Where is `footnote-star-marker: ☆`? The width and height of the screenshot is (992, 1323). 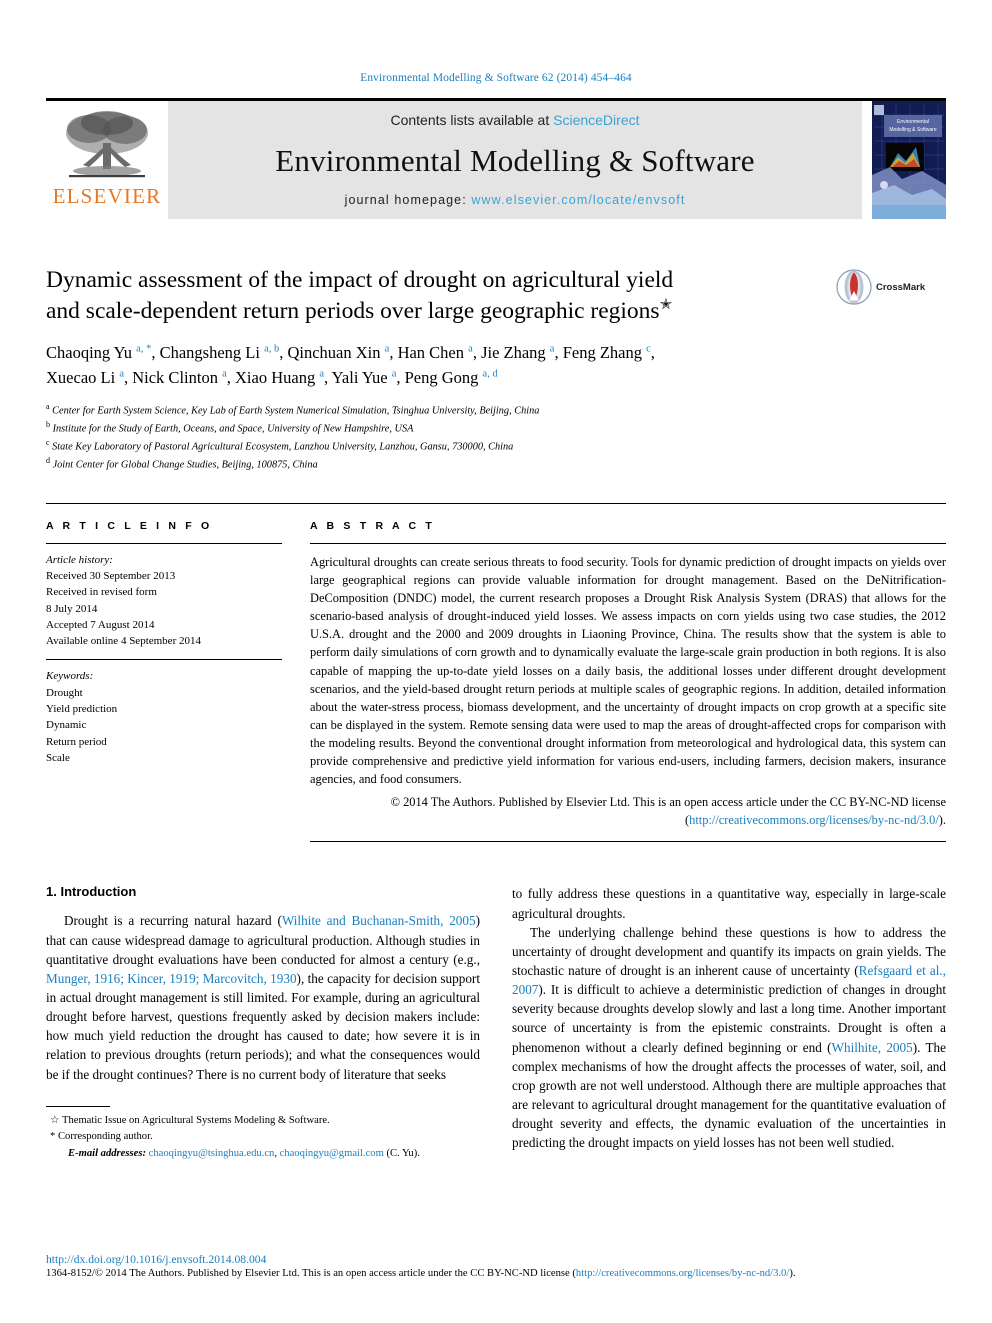 footnote-star-marker: ☆ is located at coordinates (55, 1120).